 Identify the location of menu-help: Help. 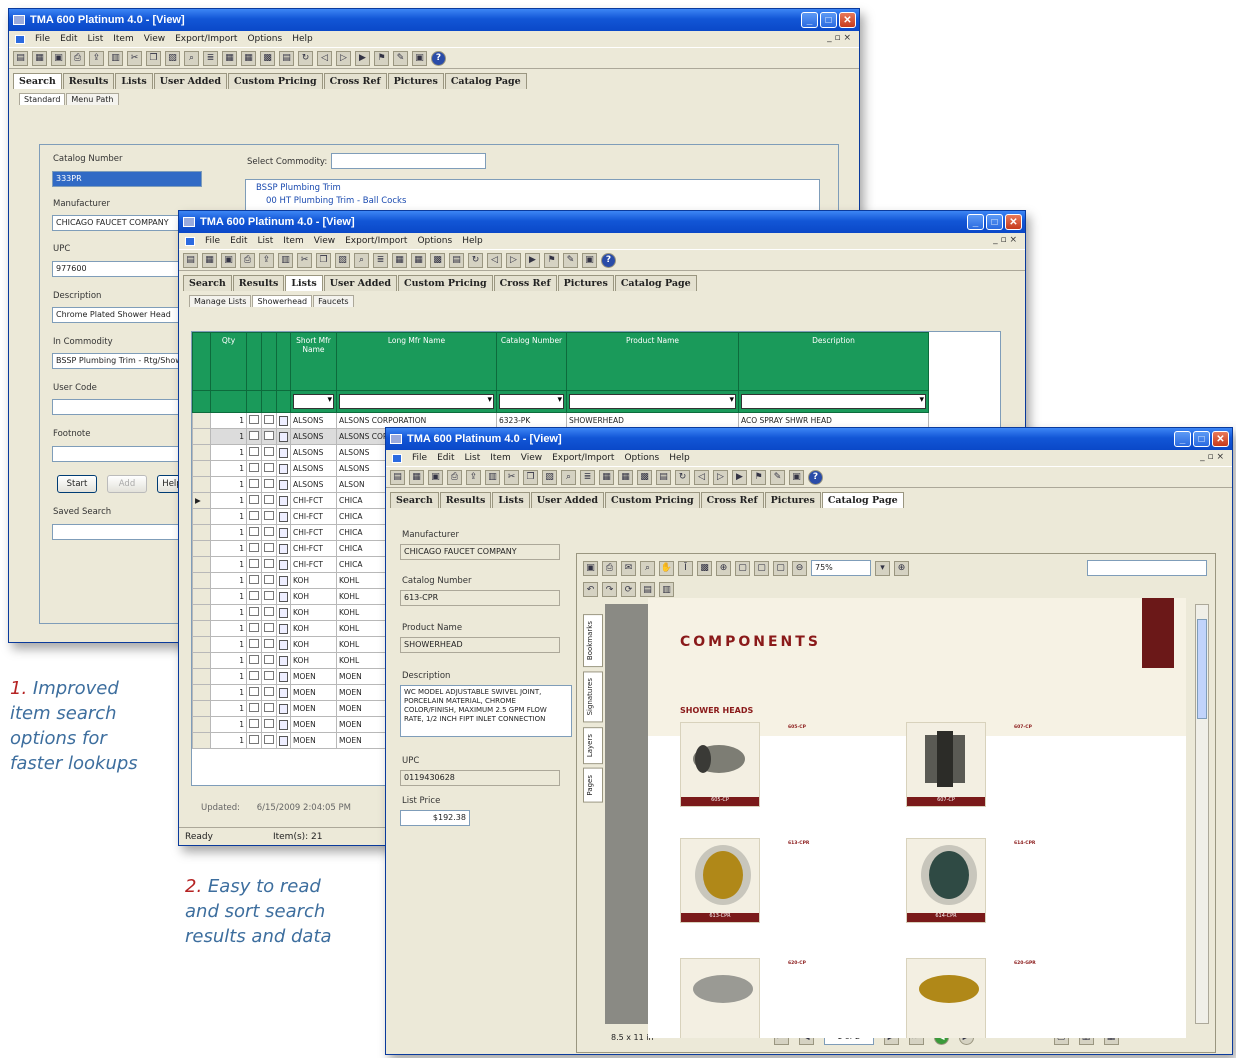
(302, 39).